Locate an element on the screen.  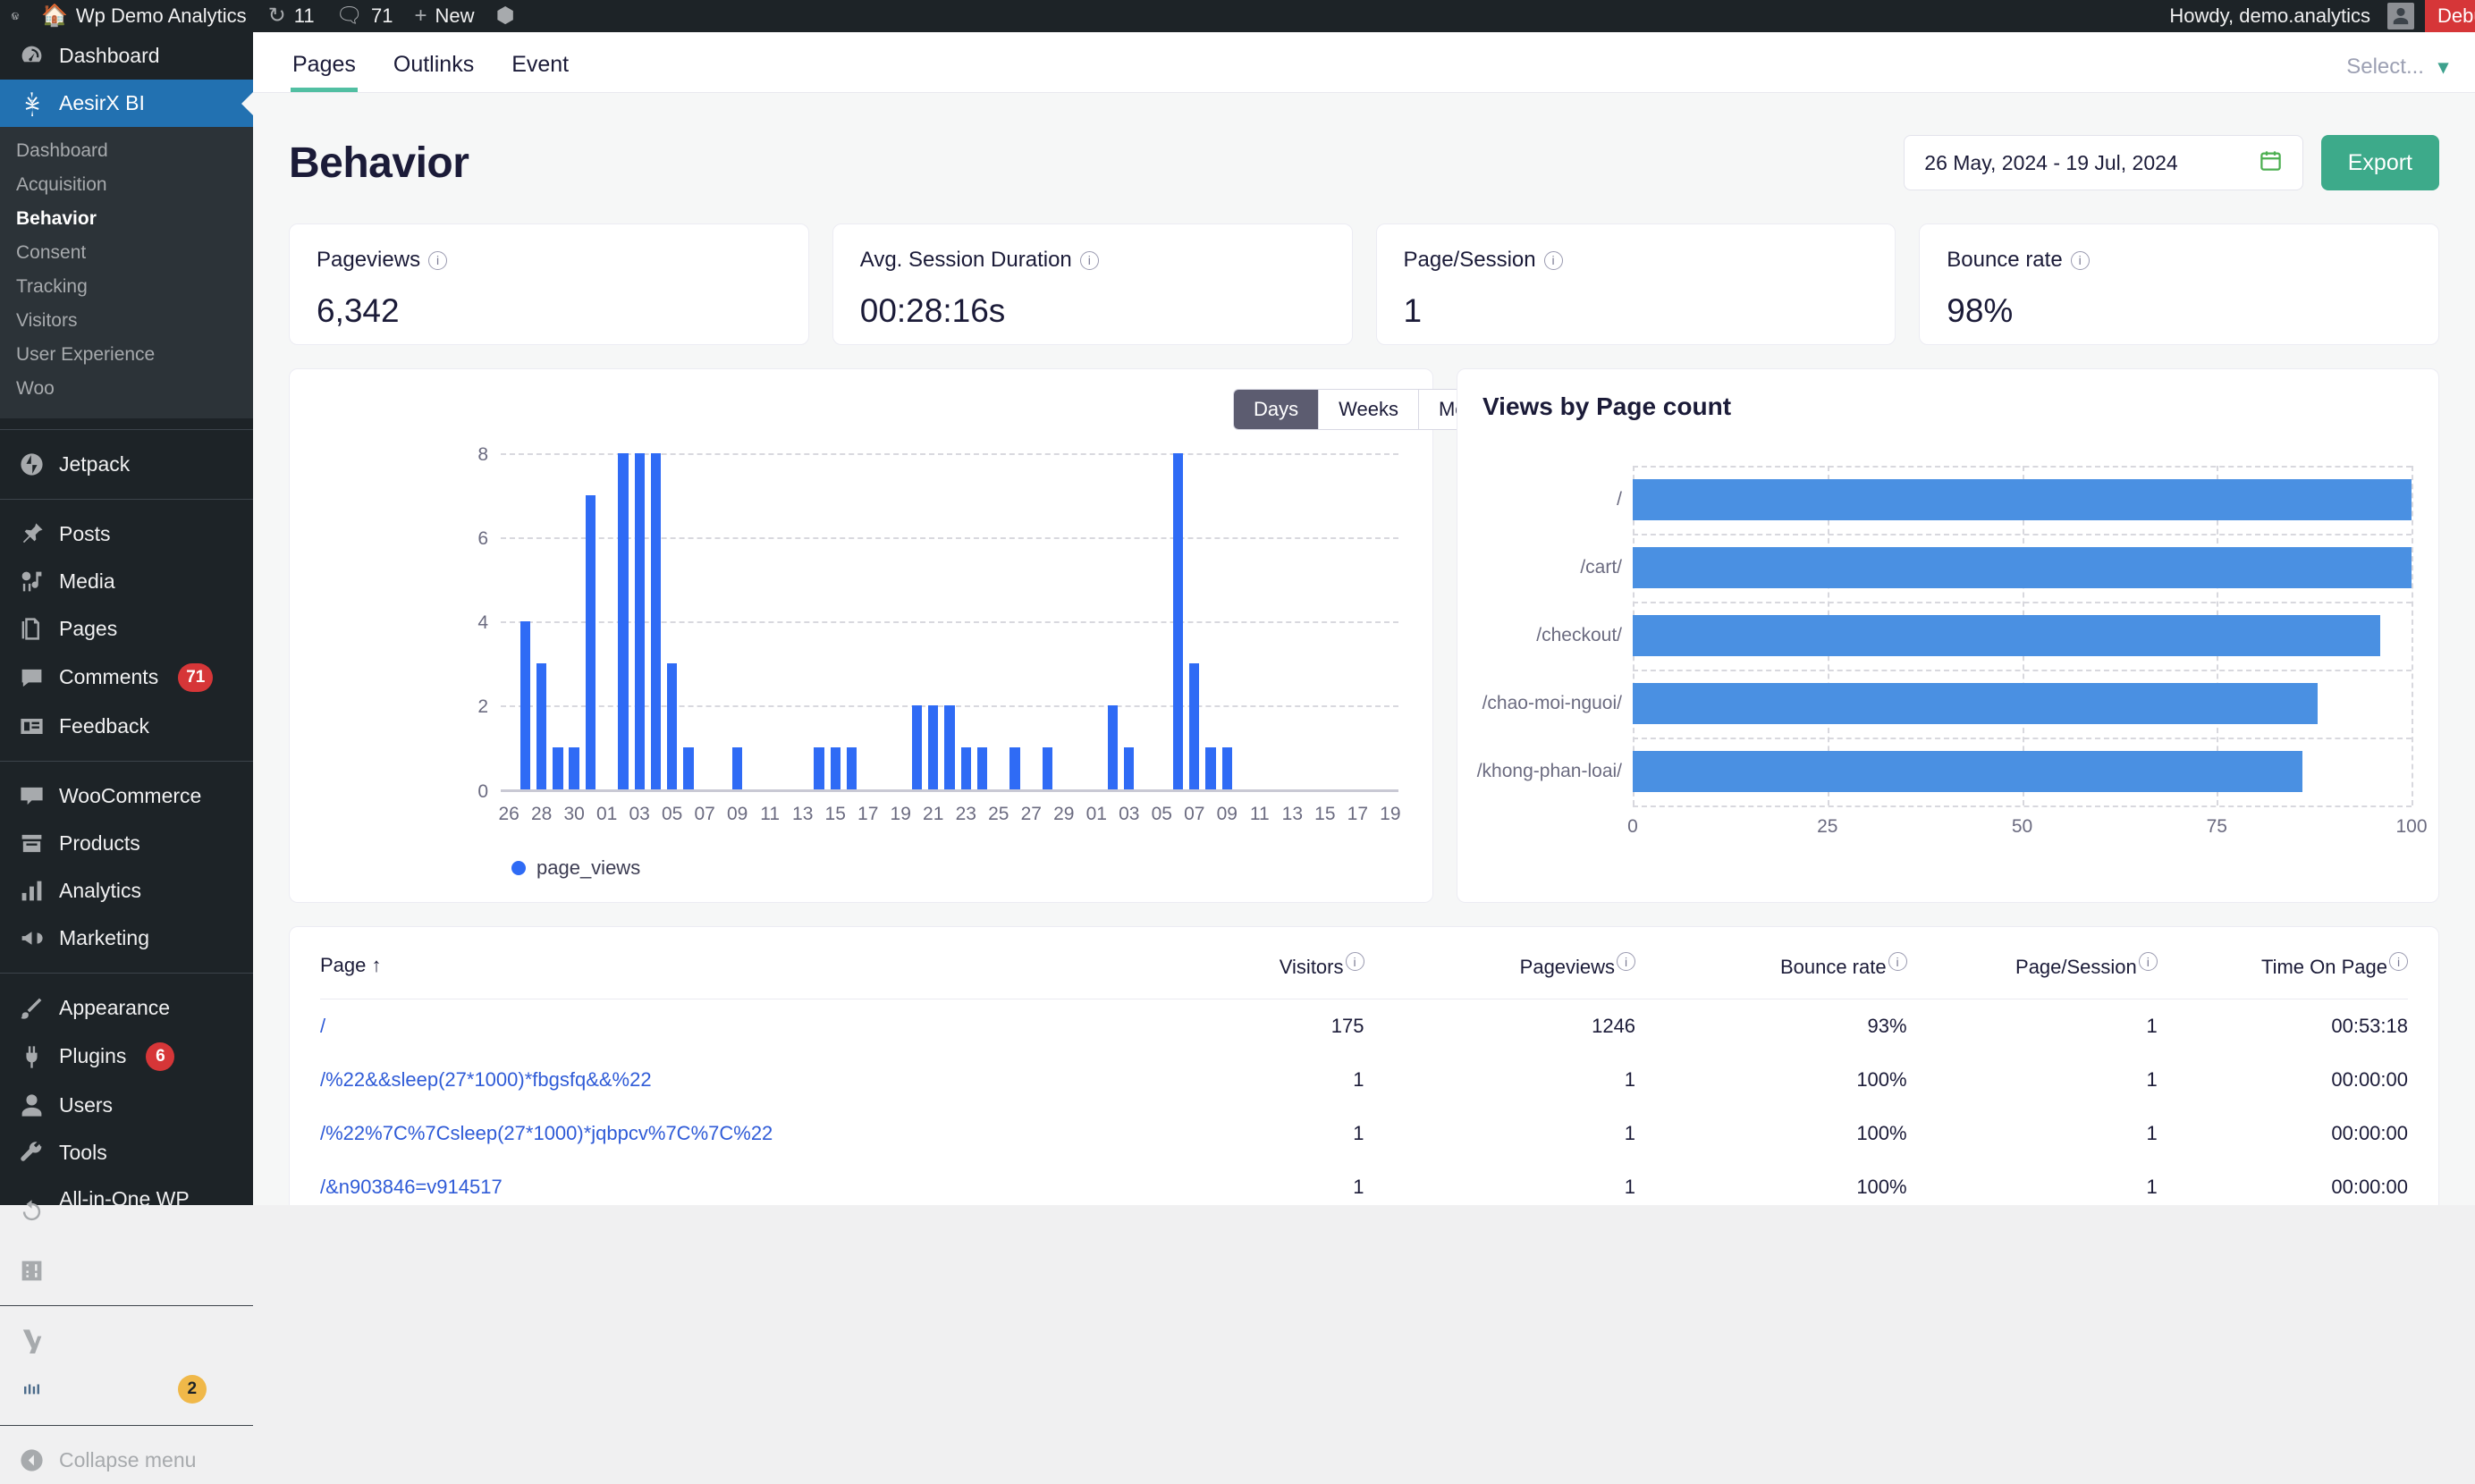
adminbar-updates: ↻ 11 is located at coordinates (292, 16).